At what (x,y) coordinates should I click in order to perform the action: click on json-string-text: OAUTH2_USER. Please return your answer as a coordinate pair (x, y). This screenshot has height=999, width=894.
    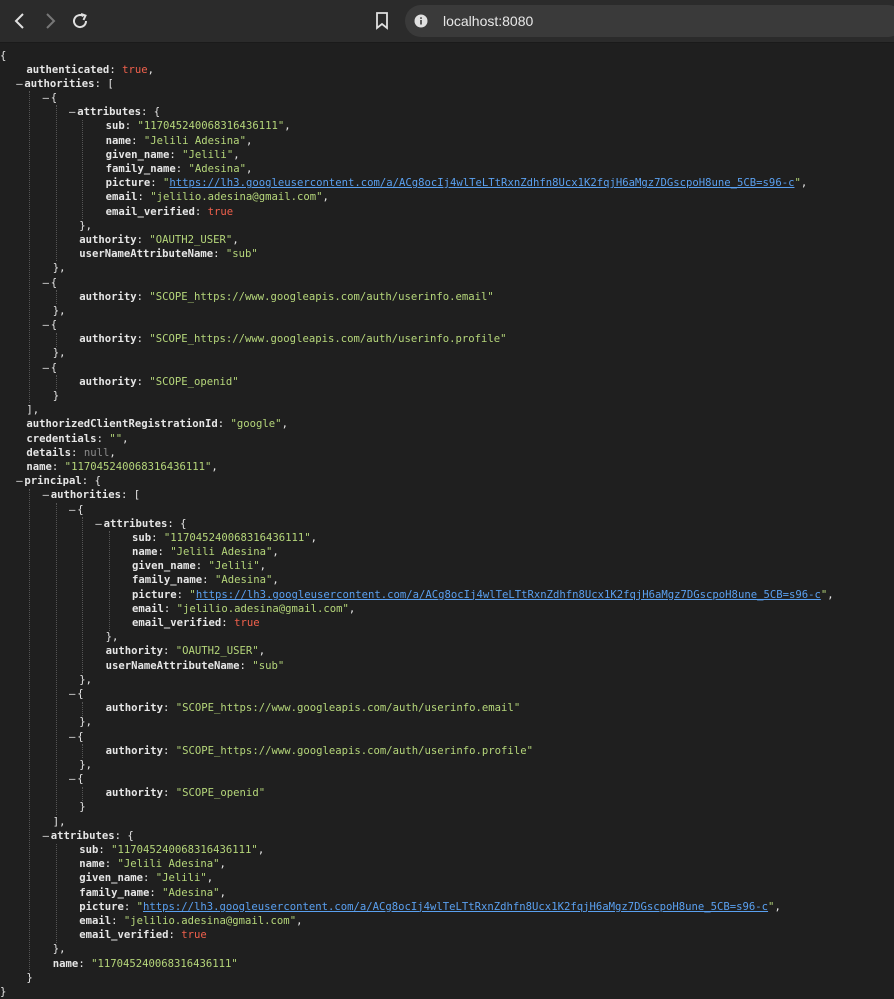
    Looking at the image, I should click on (190, 239).